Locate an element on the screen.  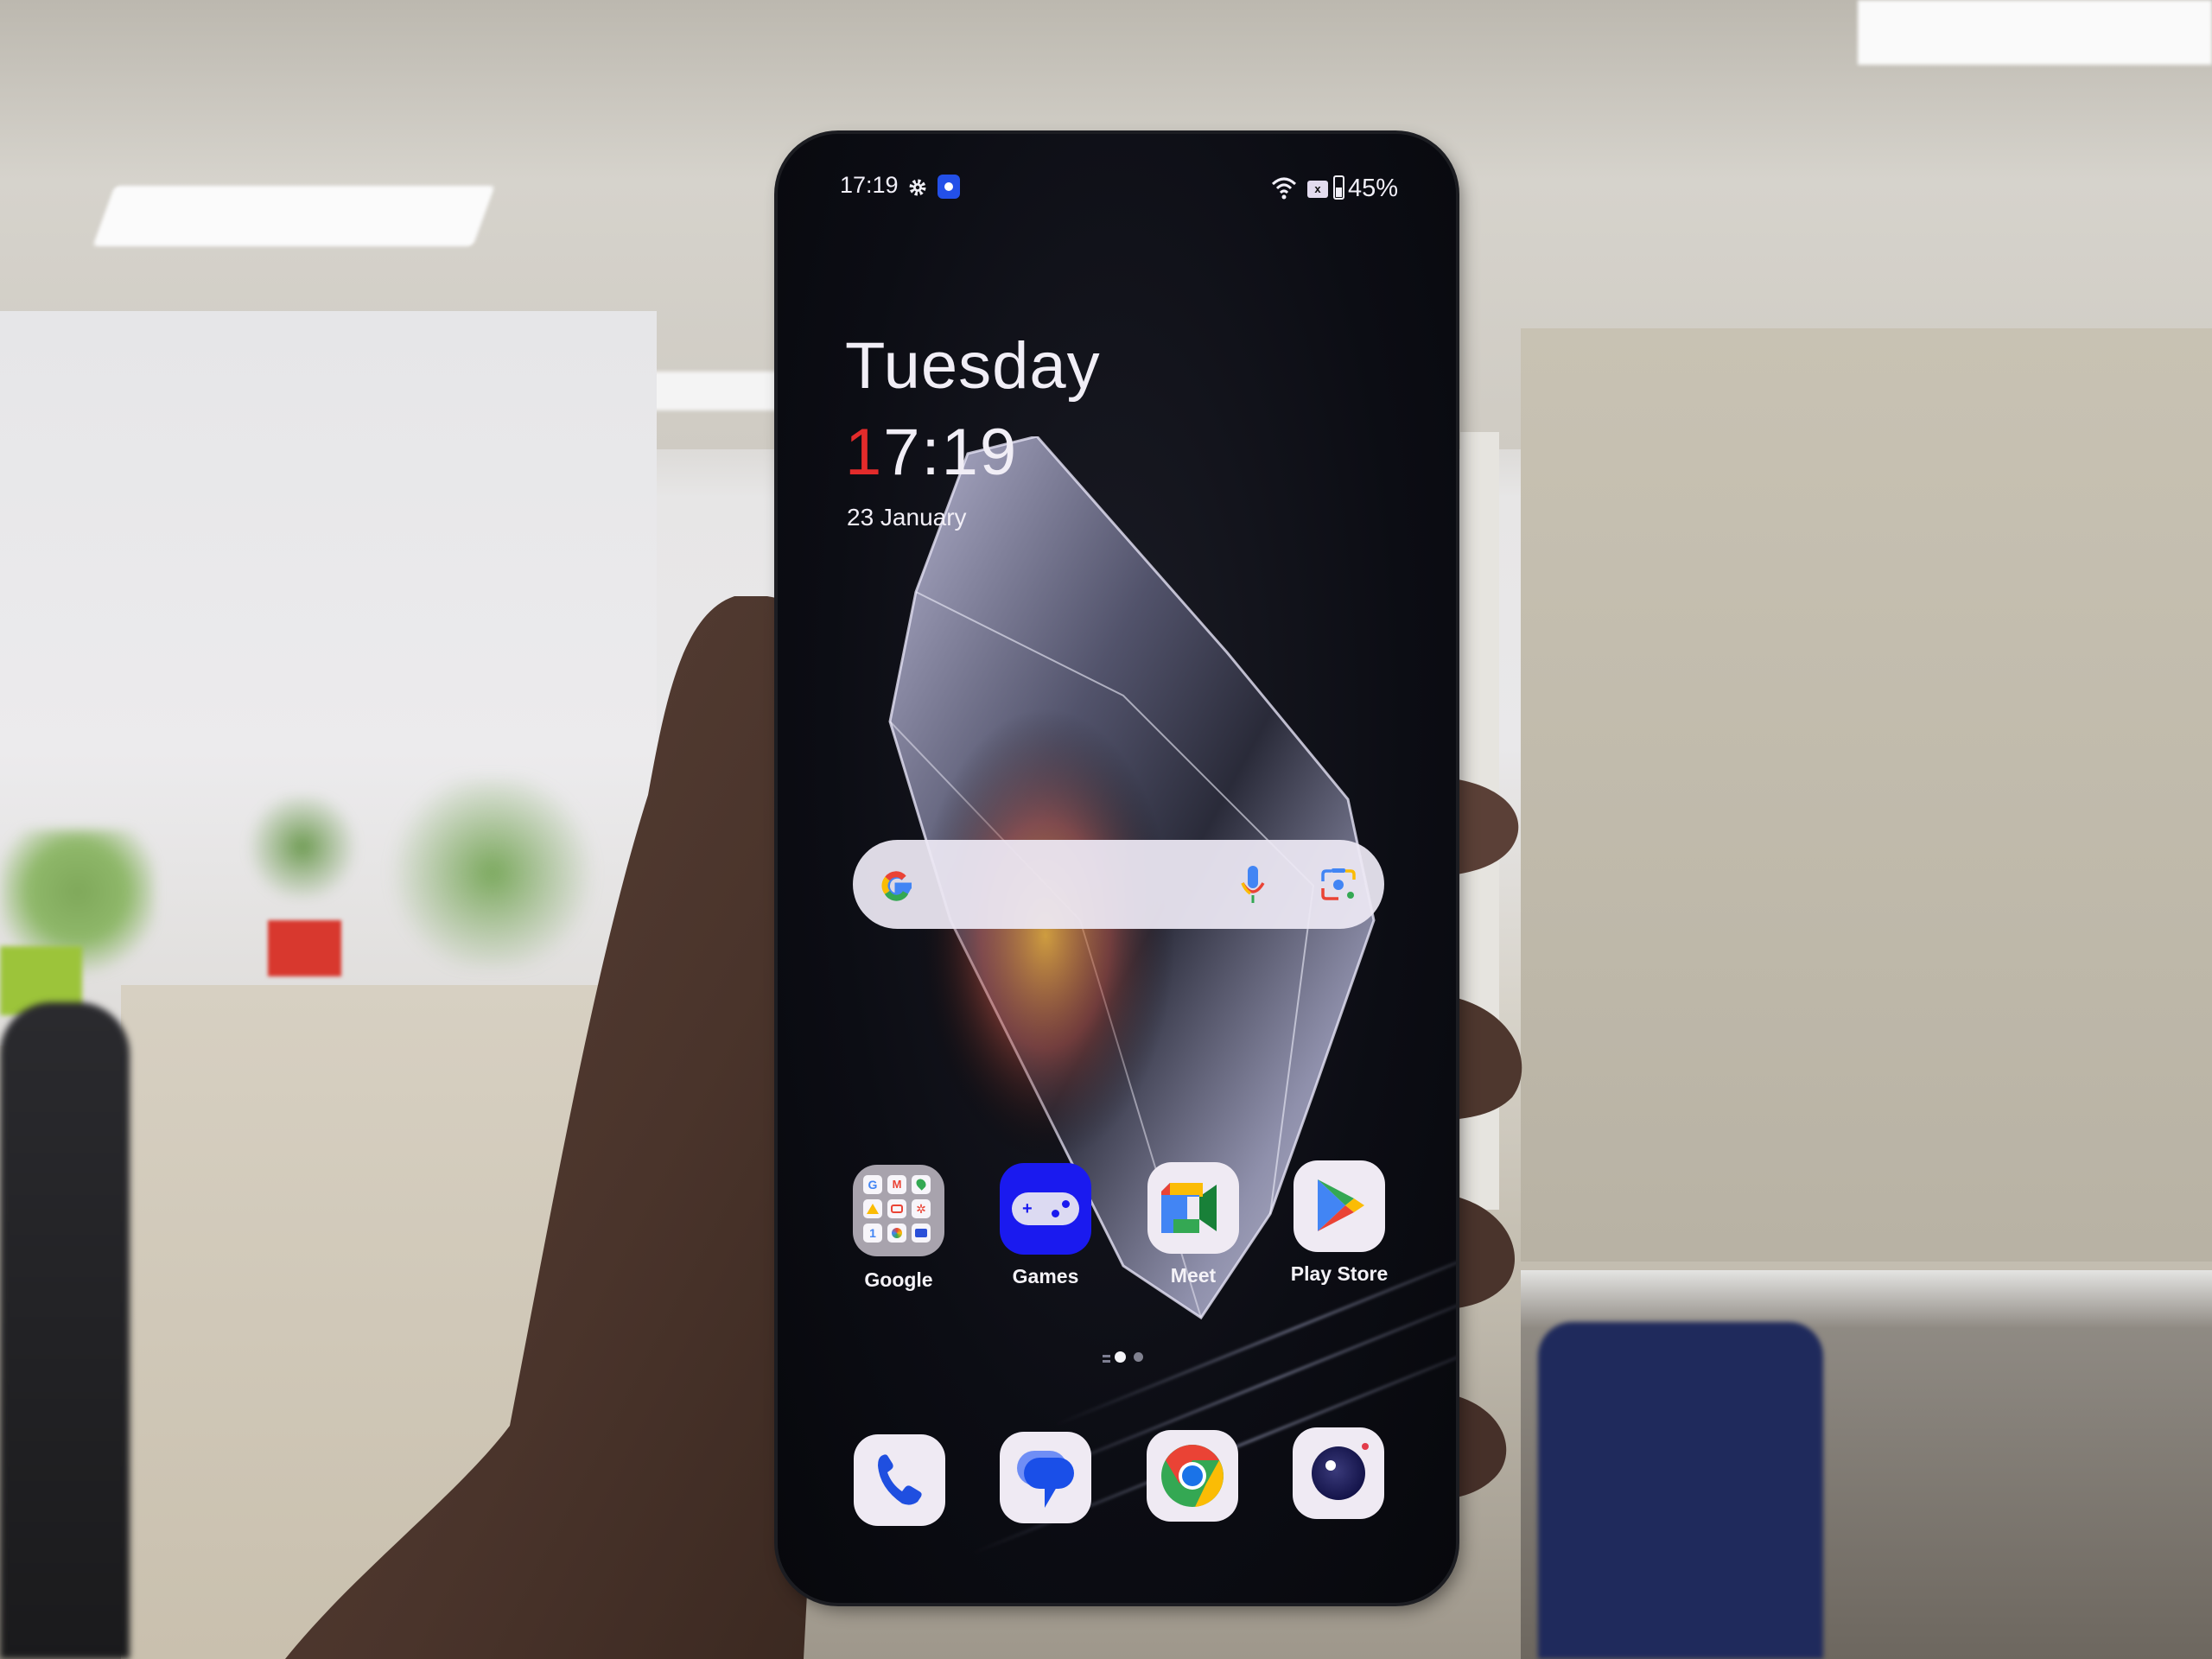
gmail-mini-icon: M is located at coordinates (897, 1184).